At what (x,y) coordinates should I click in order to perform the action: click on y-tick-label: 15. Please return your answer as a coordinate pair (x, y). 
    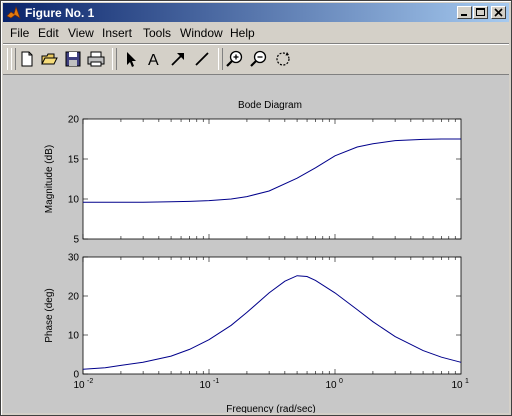
    Looking at the image, I should click on (74, 160).